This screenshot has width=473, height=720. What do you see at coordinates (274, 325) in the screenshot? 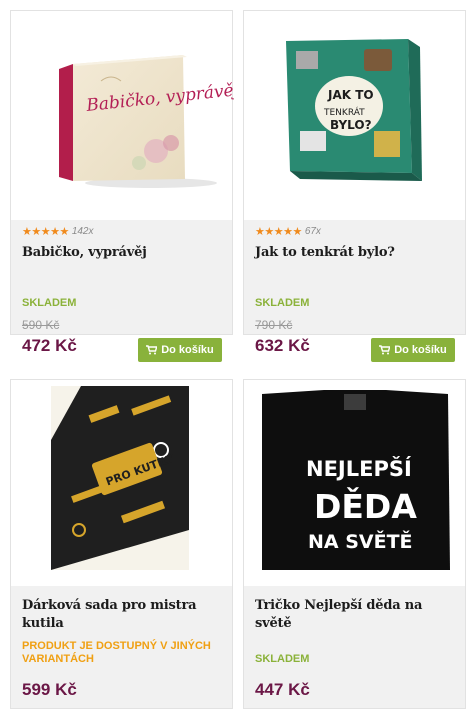
I see `old-price: 790 Kč` at bounding box center [274, 325].